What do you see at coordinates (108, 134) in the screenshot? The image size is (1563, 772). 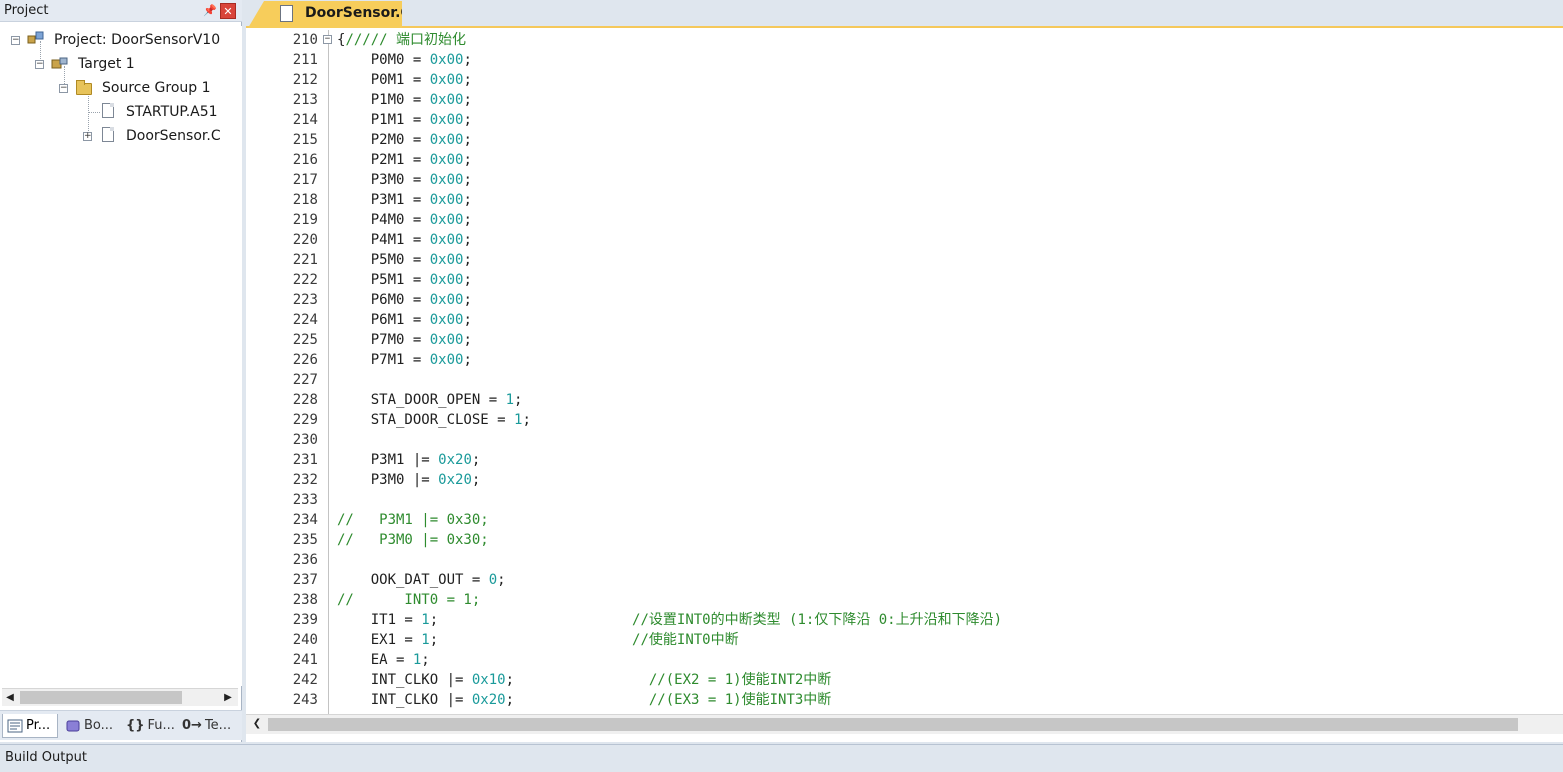 I see `file-icon` at bounding box center [108, 134].